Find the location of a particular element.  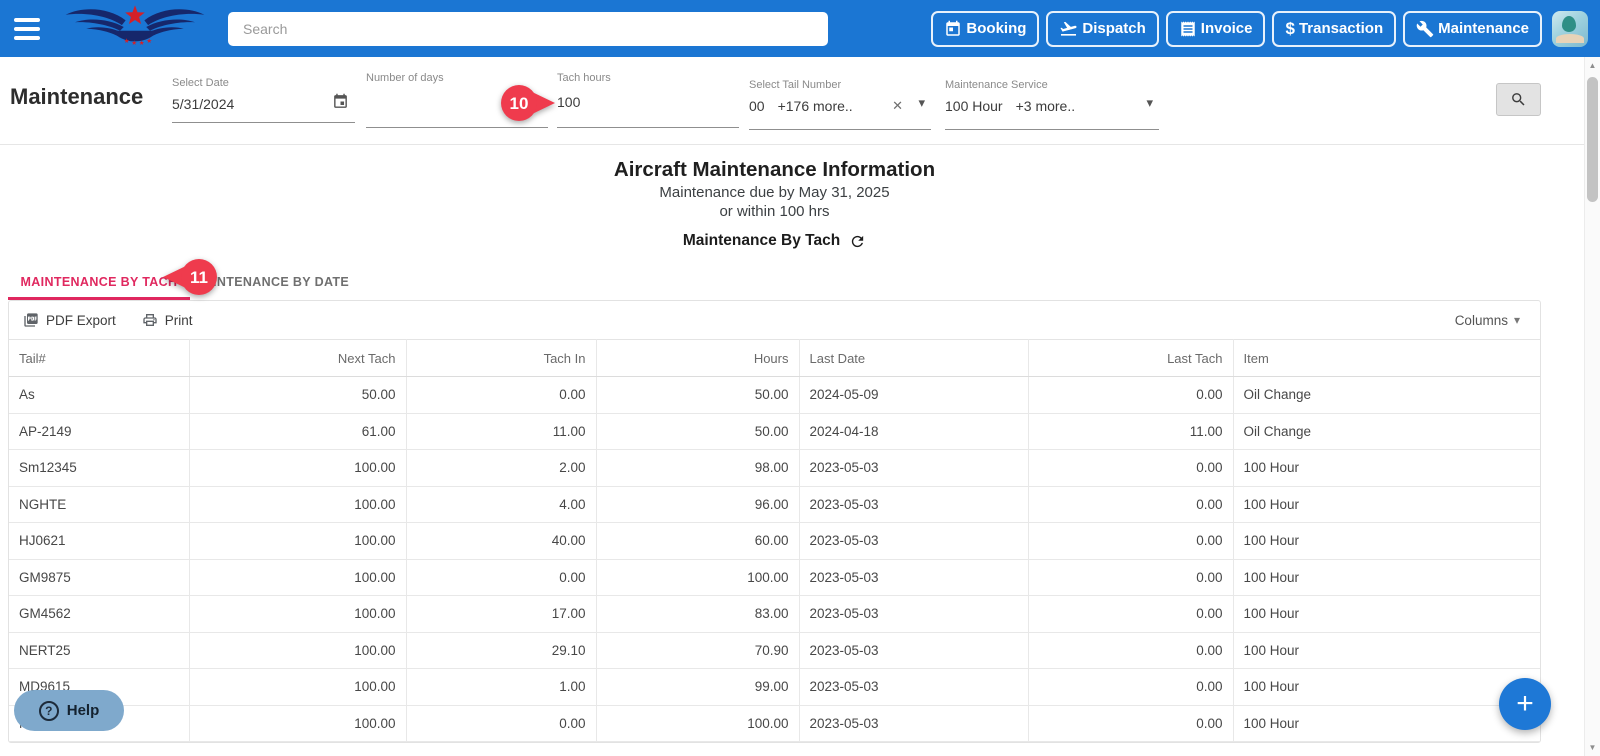

search-input is located at coordinates (528, 28).